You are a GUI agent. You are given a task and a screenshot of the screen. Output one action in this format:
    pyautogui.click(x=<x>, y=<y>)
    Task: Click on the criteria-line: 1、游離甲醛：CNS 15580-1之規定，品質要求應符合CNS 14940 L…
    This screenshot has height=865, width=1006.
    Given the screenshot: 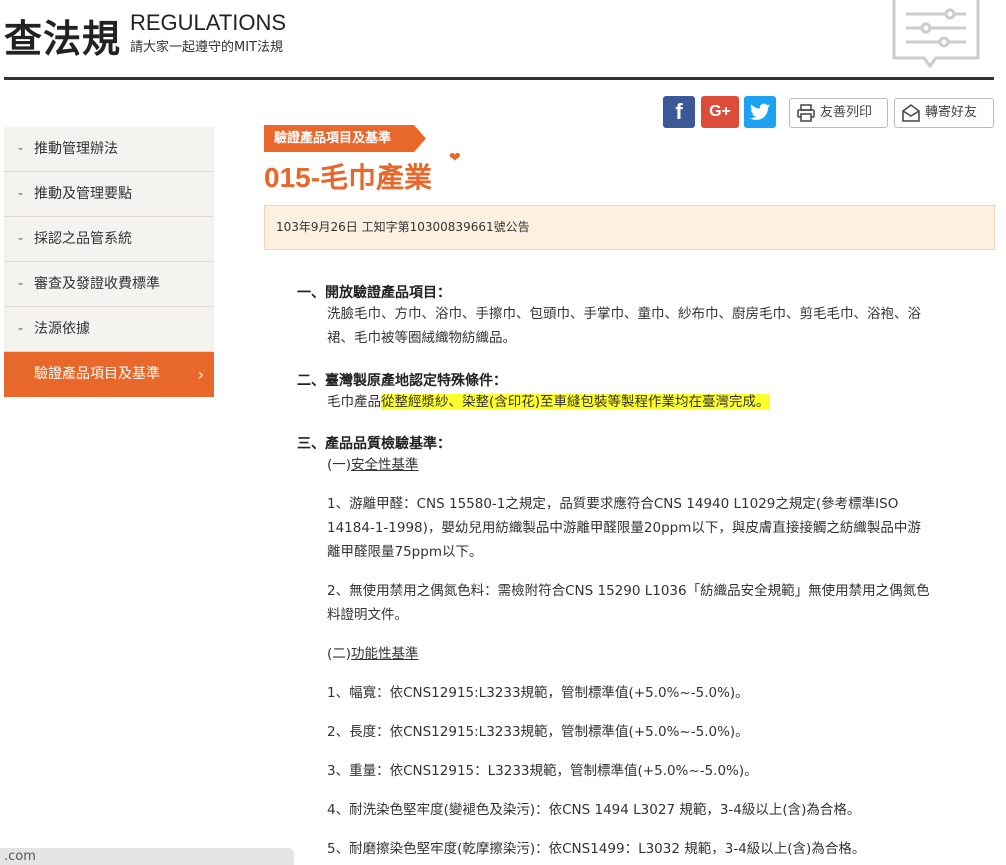 What is the action you would take?
    pyautogui.click(x=613, y=504)
    